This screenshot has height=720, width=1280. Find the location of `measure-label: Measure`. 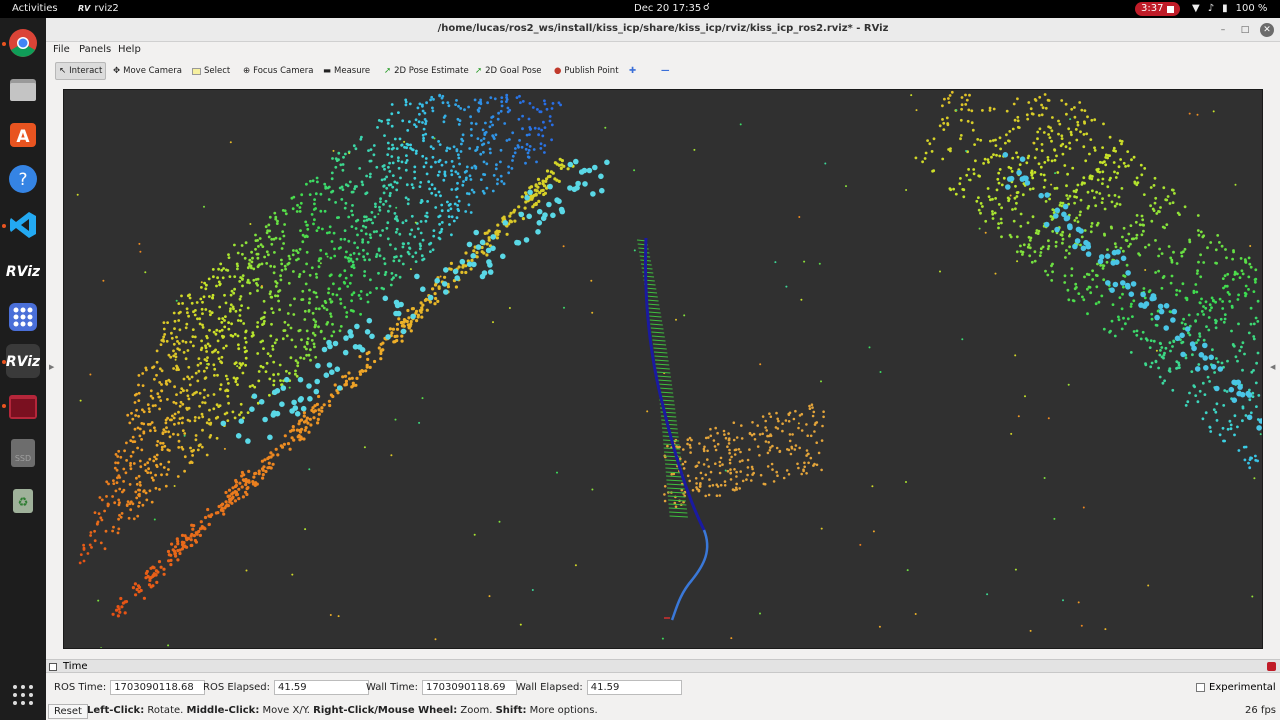

measure-label: Measure is located at coordinates (352, 71).